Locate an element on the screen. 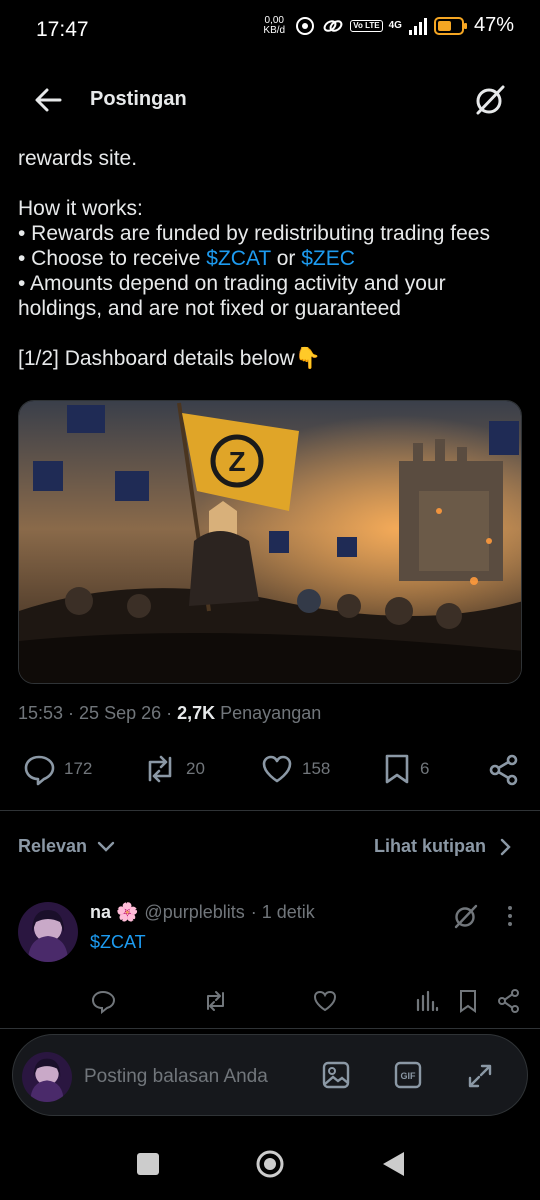 The image size is (540, 1200). reply-input: Posting balasan Anda is located at coordinates (176, 1077).